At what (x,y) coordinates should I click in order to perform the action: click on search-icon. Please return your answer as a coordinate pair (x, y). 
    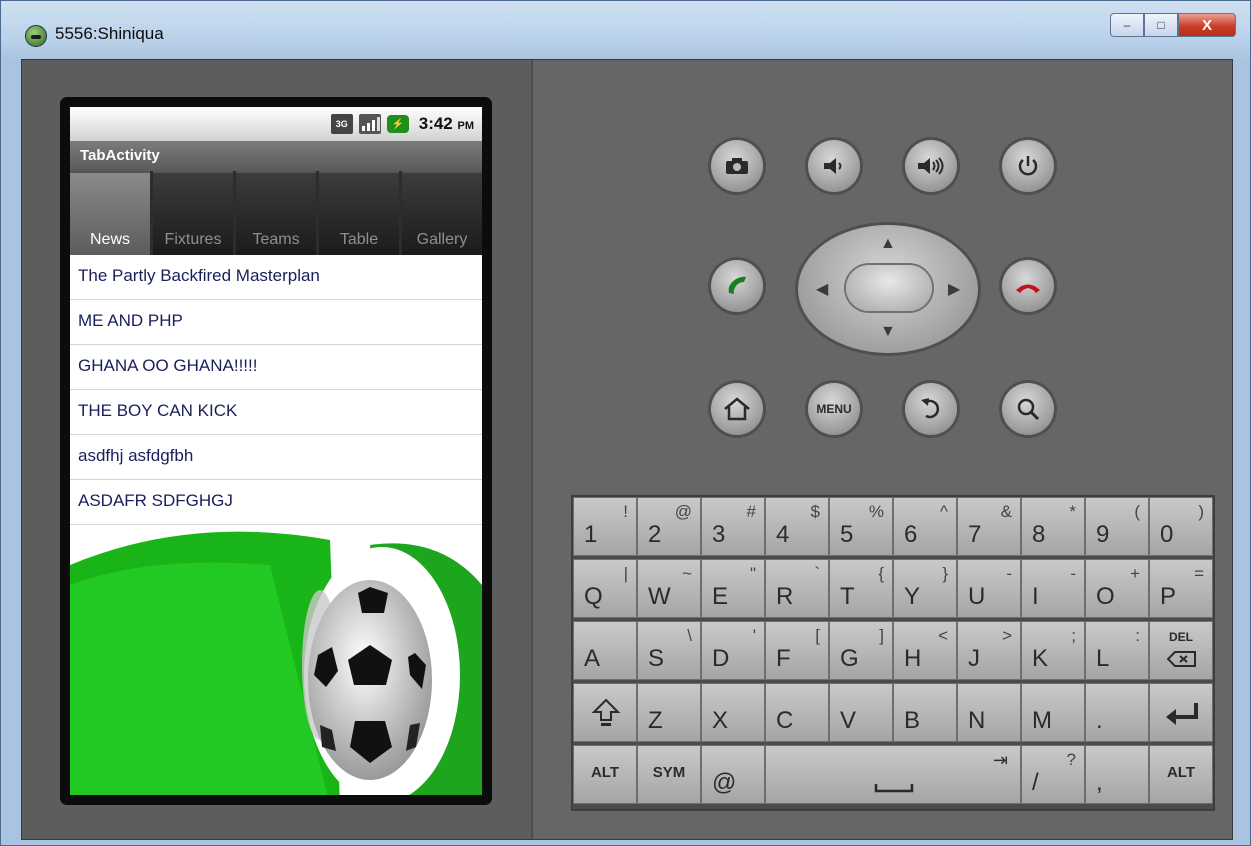
    Looking at the image, I should click on (1028, 409).